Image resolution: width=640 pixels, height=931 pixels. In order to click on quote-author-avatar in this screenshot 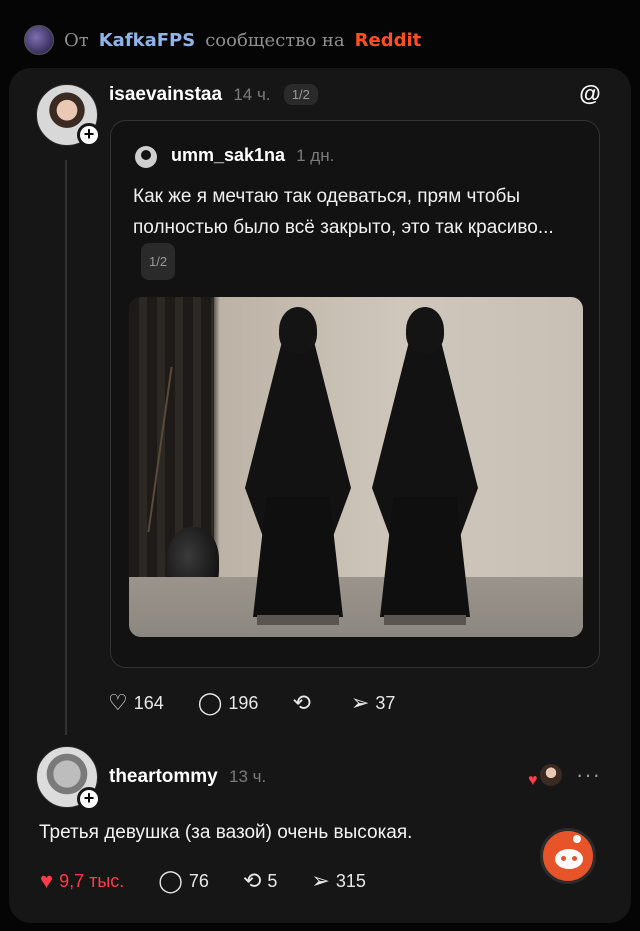, I will do `click(146, 157)`.